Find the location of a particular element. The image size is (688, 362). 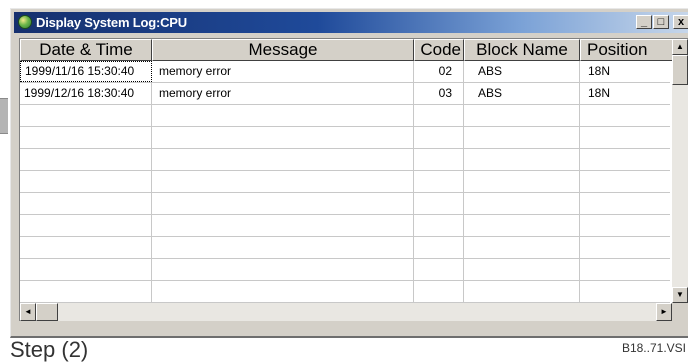

horizontal-scroll-thumb is located at coordinates (47, 312).